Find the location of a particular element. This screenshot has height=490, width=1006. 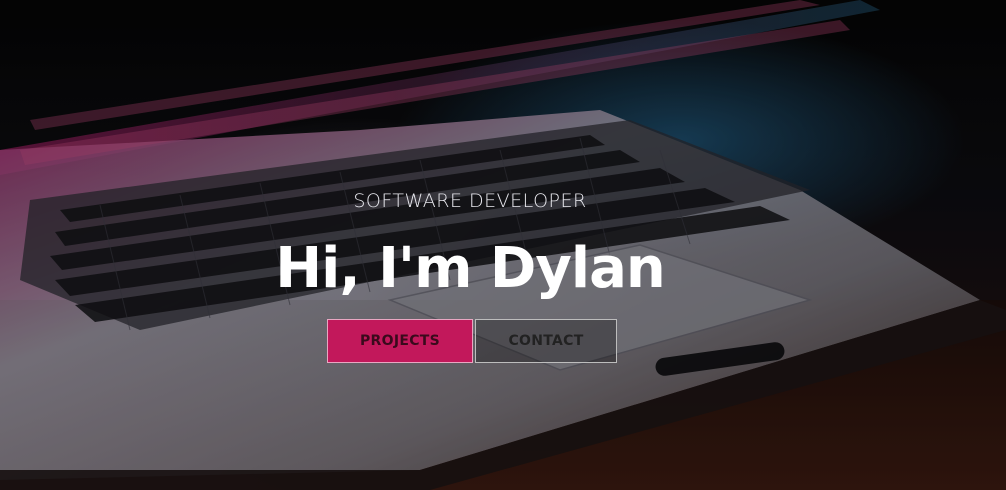

hero-subtitle: SOFTWARE DEVELOPER is located at coordinates (470, 201).